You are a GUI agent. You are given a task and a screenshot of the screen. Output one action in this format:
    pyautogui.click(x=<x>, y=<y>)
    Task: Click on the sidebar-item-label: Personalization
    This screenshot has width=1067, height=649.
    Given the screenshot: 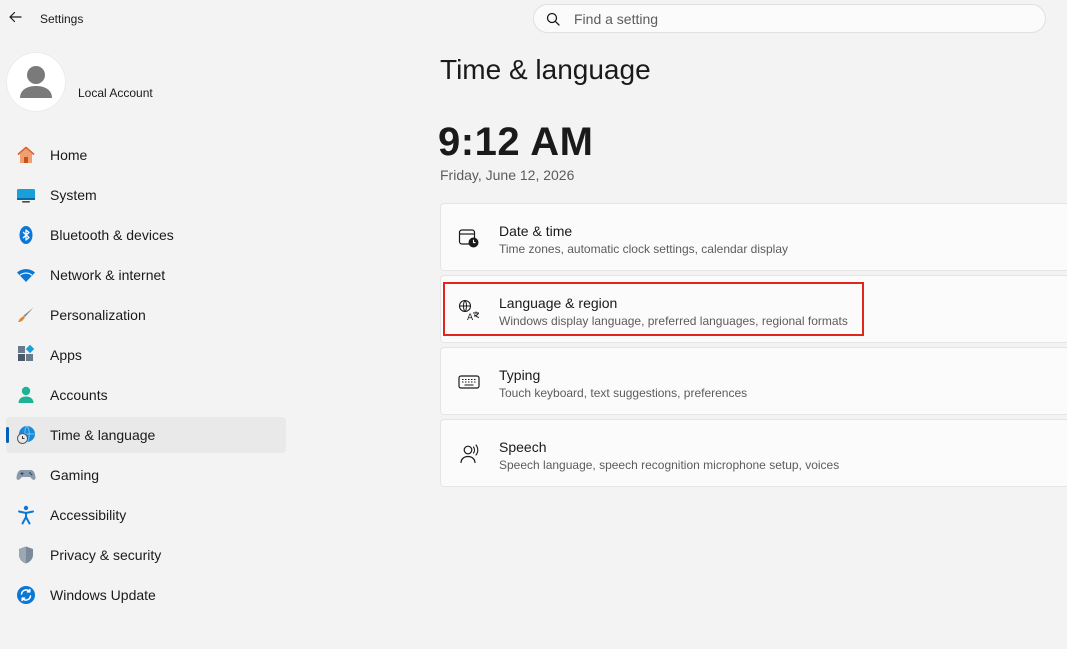 What is the action you would take?
    pyautogui.click(x=98, y=315)
    